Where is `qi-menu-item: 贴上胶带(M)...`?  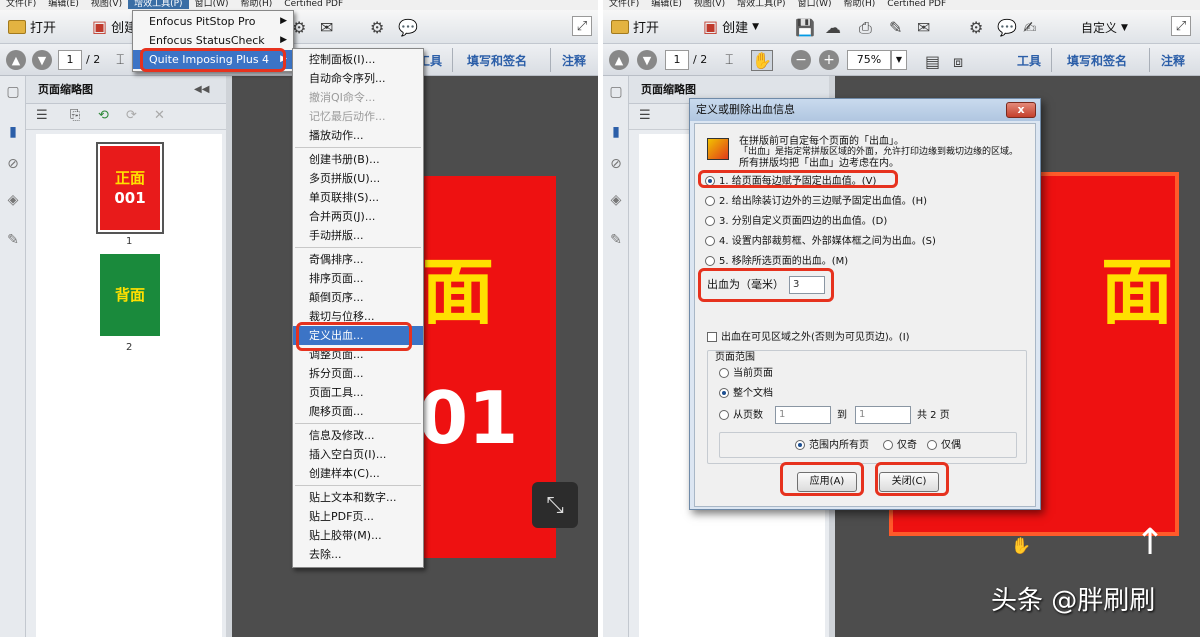 qi-menu-item: 贴上胶带(M)... is located at coordinates (358, 535).